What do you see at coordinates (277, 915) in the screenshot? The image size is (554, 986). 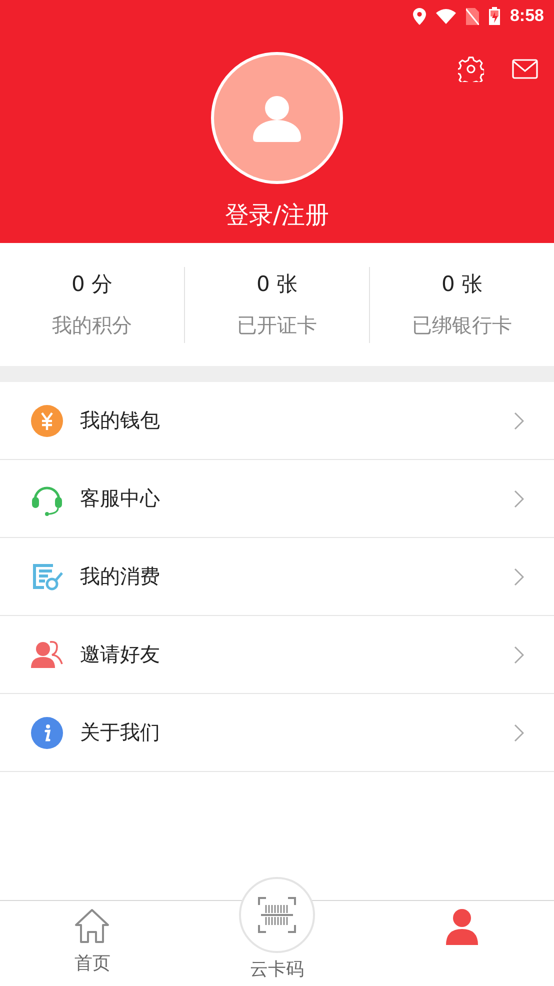 I see `barcode-scan-icon` at bounding box center [277, 915].